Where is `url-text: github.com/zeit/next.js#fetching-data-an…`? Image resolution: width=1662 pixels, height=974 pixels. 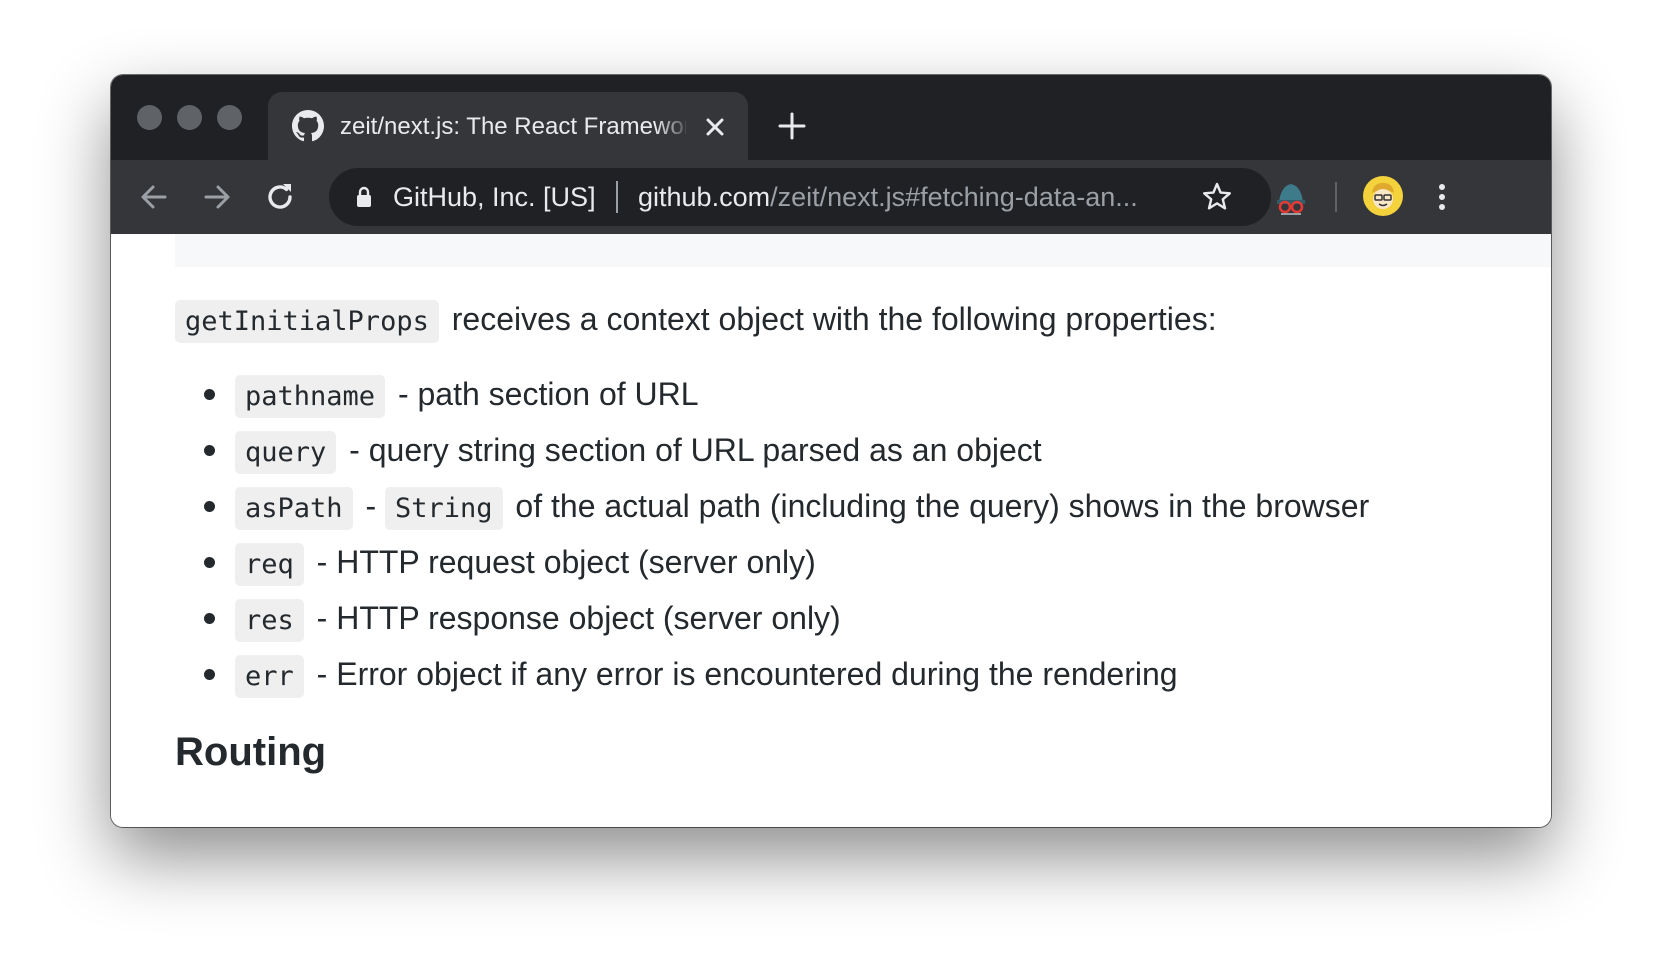
url-text: github.com/zeit/next.js#fetching-data-an… is located at coordinates (918, 197).